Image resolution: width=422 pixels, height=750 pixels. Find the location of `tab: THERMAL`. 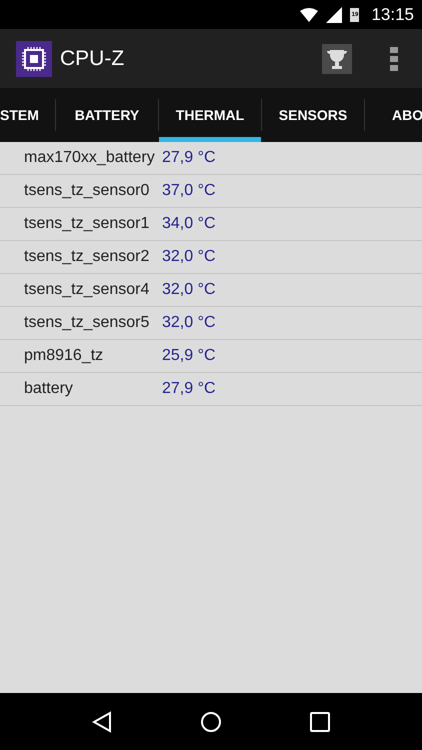

tab: THERMAL is located at coordinates (210, 115).